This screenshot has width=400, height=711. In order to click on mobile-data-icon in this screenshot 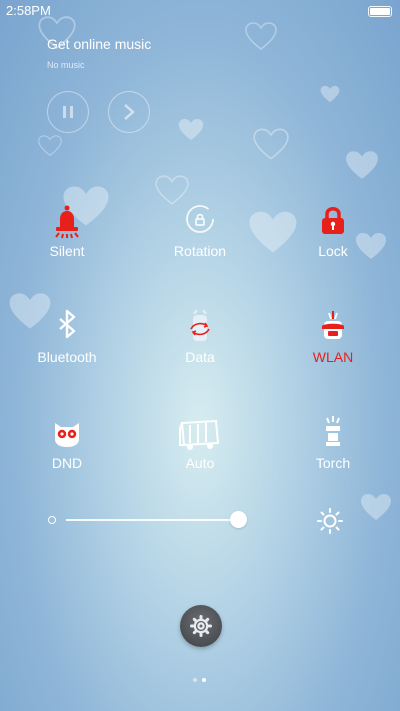, I will do `click(200, 325)`.